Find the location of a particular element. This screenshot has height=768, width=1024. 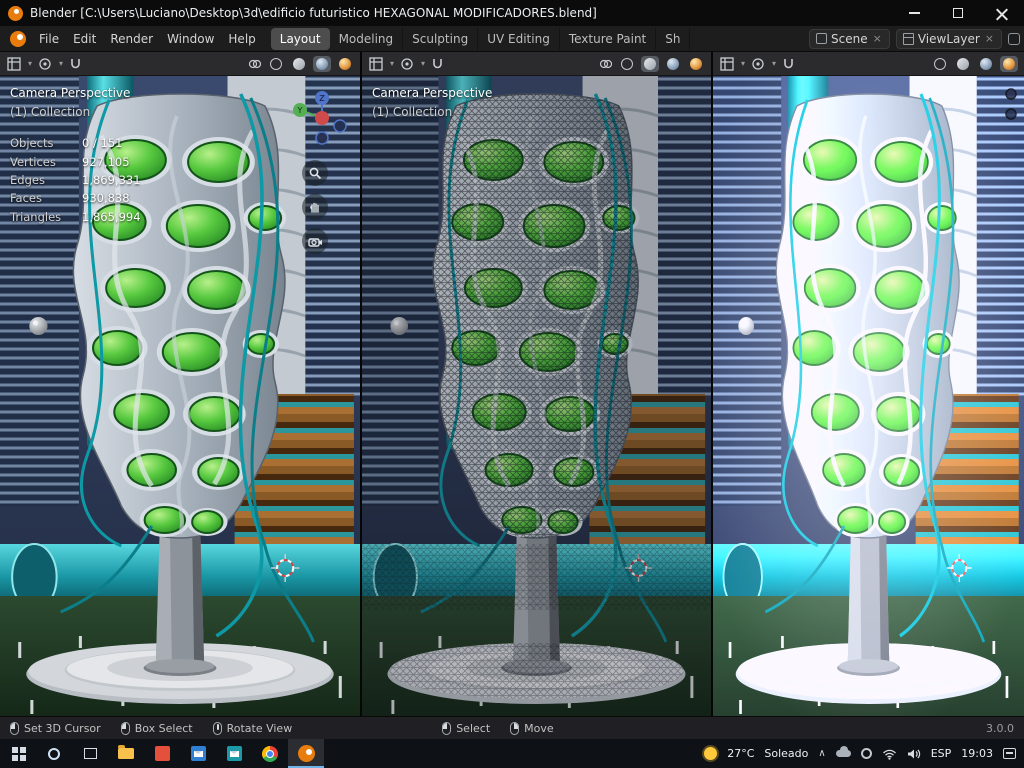

clock: 19:03 is located at coordinates (977, 753).